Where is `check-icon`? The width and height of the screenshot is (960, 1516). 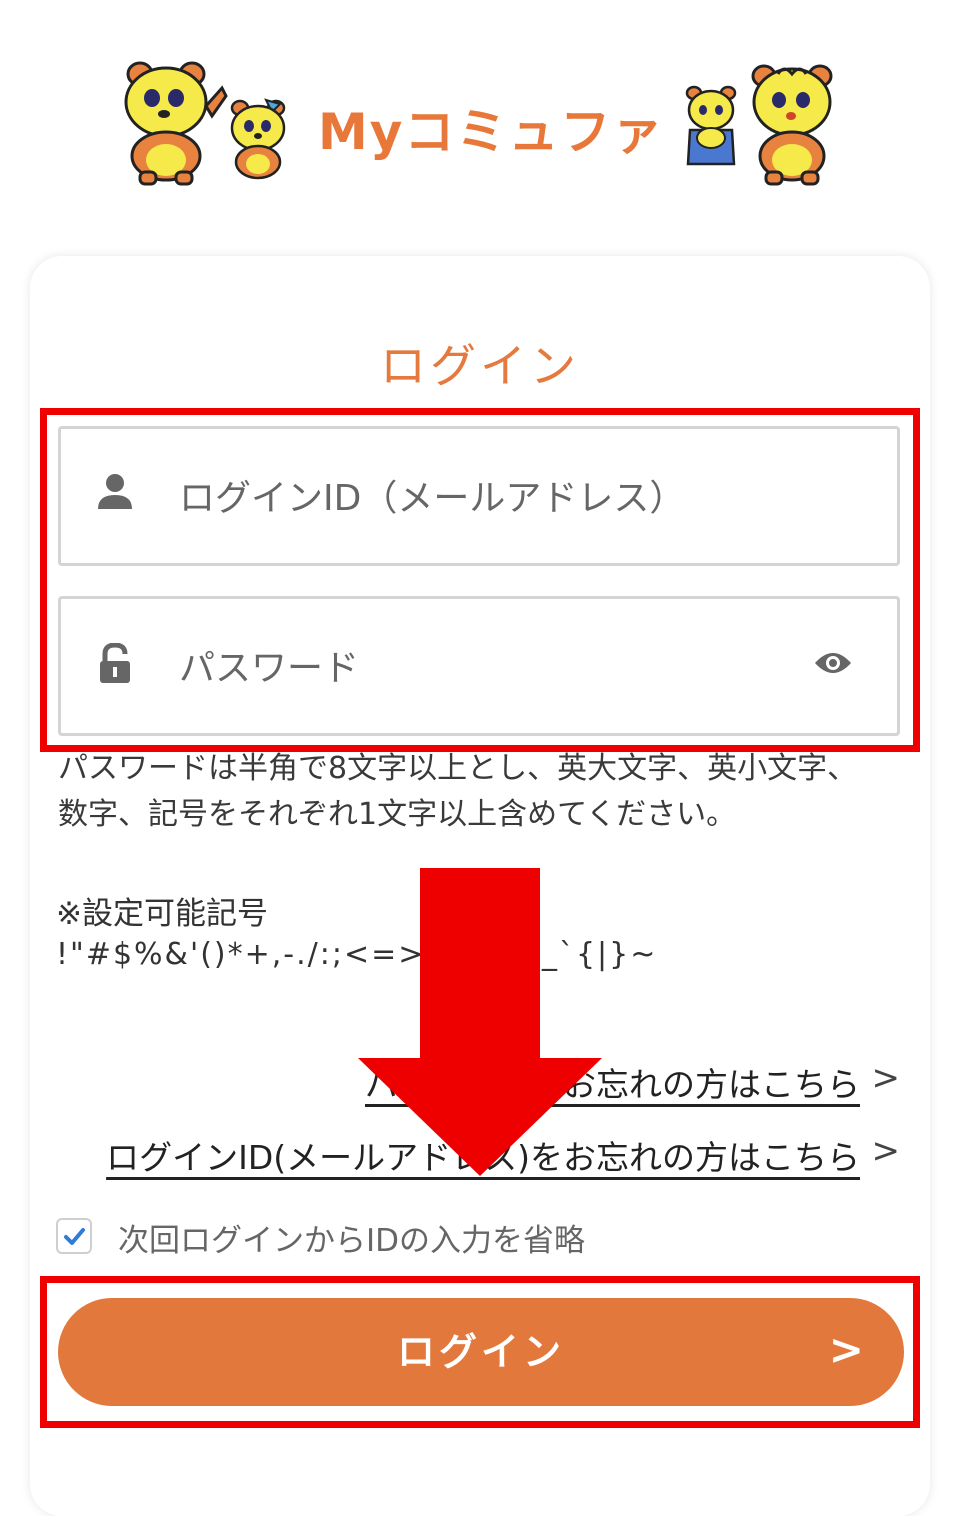 check-icon is located at coordinates (74, 1236).